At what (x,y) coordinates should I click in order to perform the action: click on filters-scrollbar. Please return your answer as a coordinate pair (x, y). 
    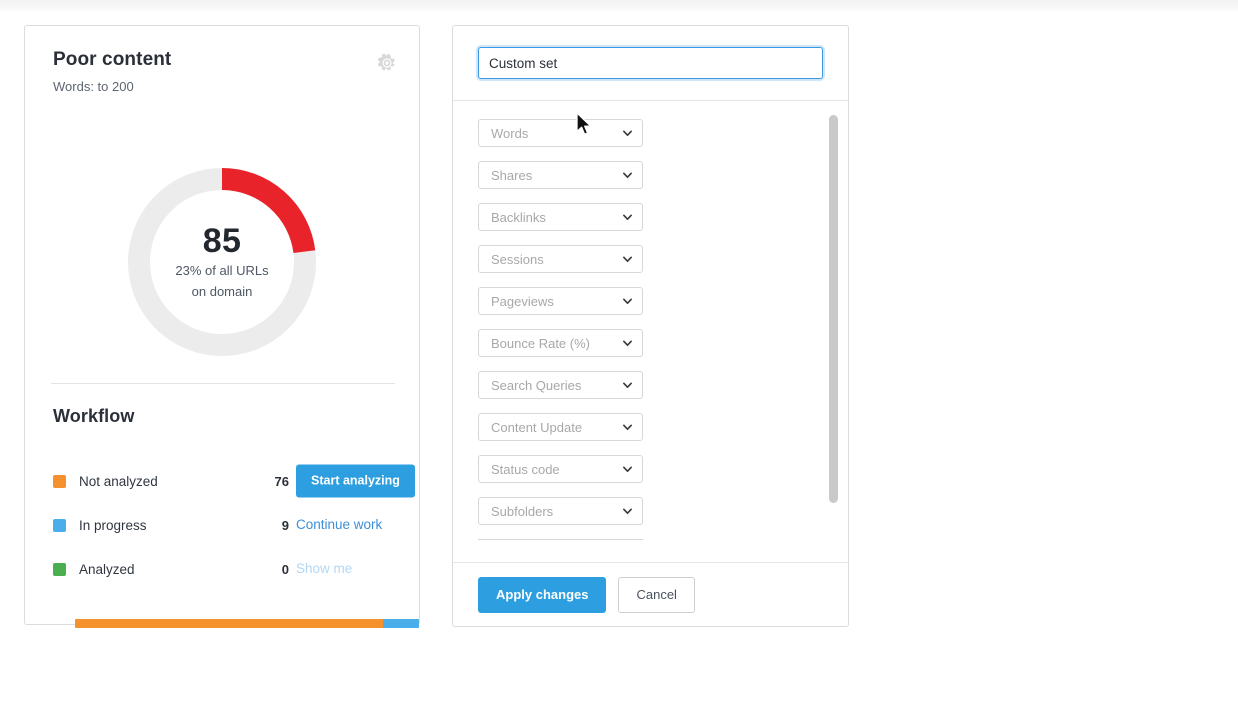
    Looking at the image, I should click on (833, 333).